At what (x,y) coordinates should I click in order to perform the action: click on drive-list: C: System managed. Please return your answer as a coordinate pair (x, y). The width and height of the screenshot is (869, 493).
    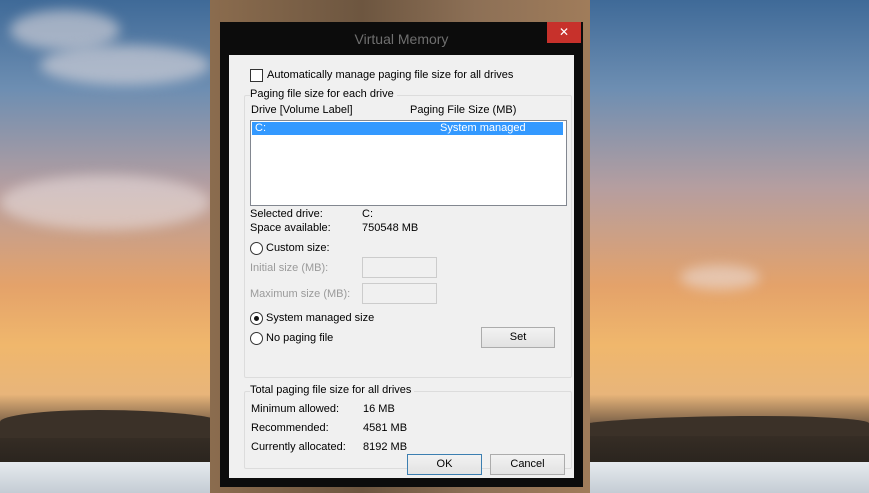
    Looking at the image, I should click on (408, 163).